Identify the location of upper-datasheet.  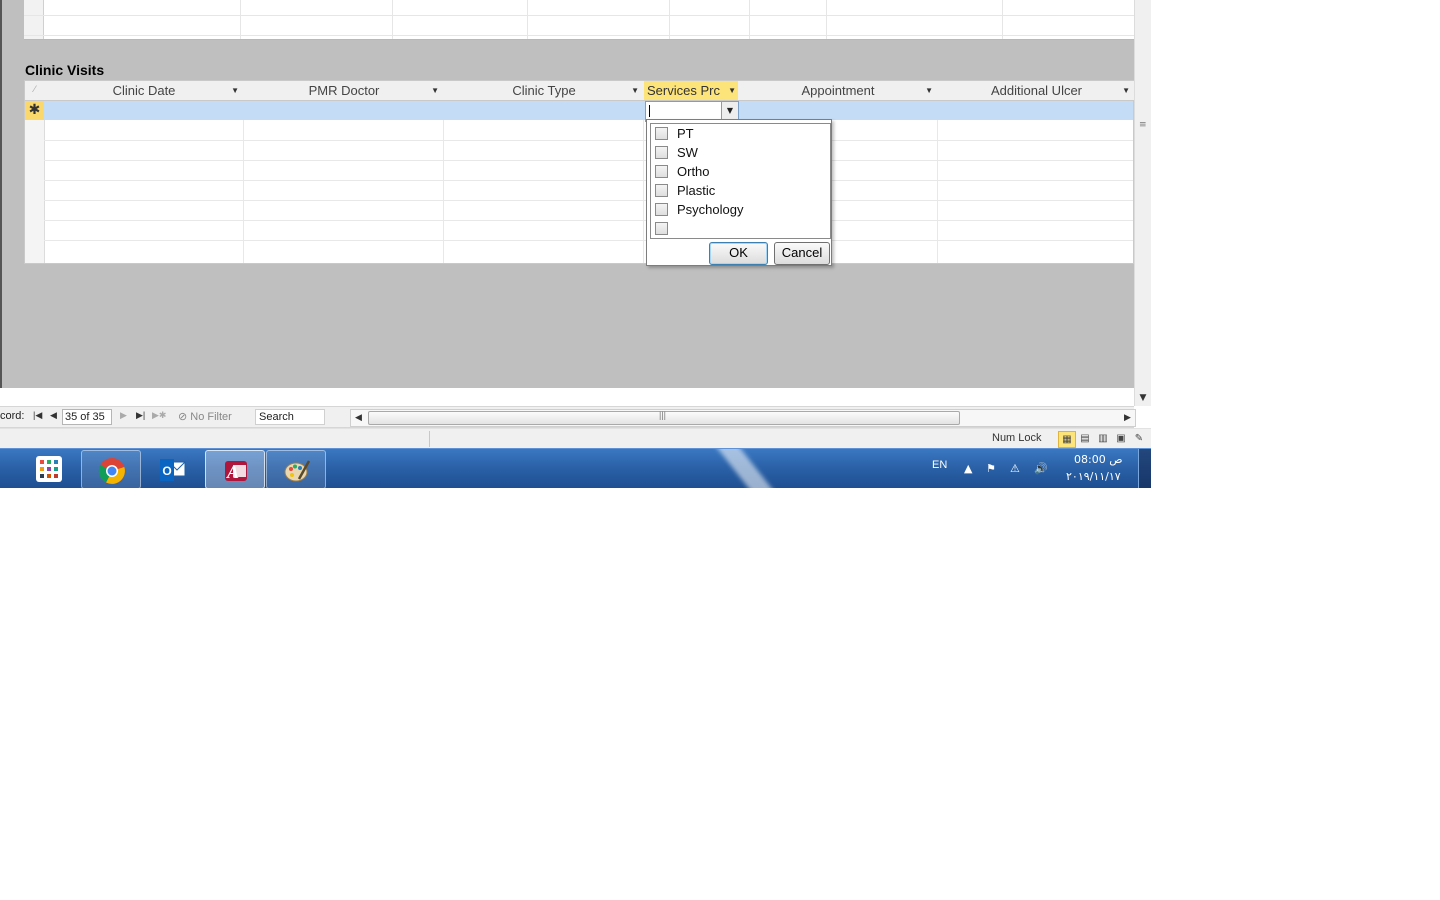
(579, 20).